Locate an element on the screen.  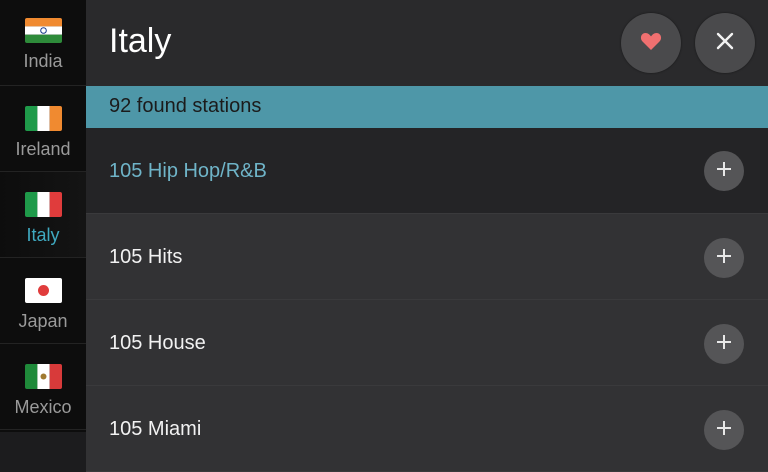
sidebar-item-italy: Italy is located at coordinates (43, 215).